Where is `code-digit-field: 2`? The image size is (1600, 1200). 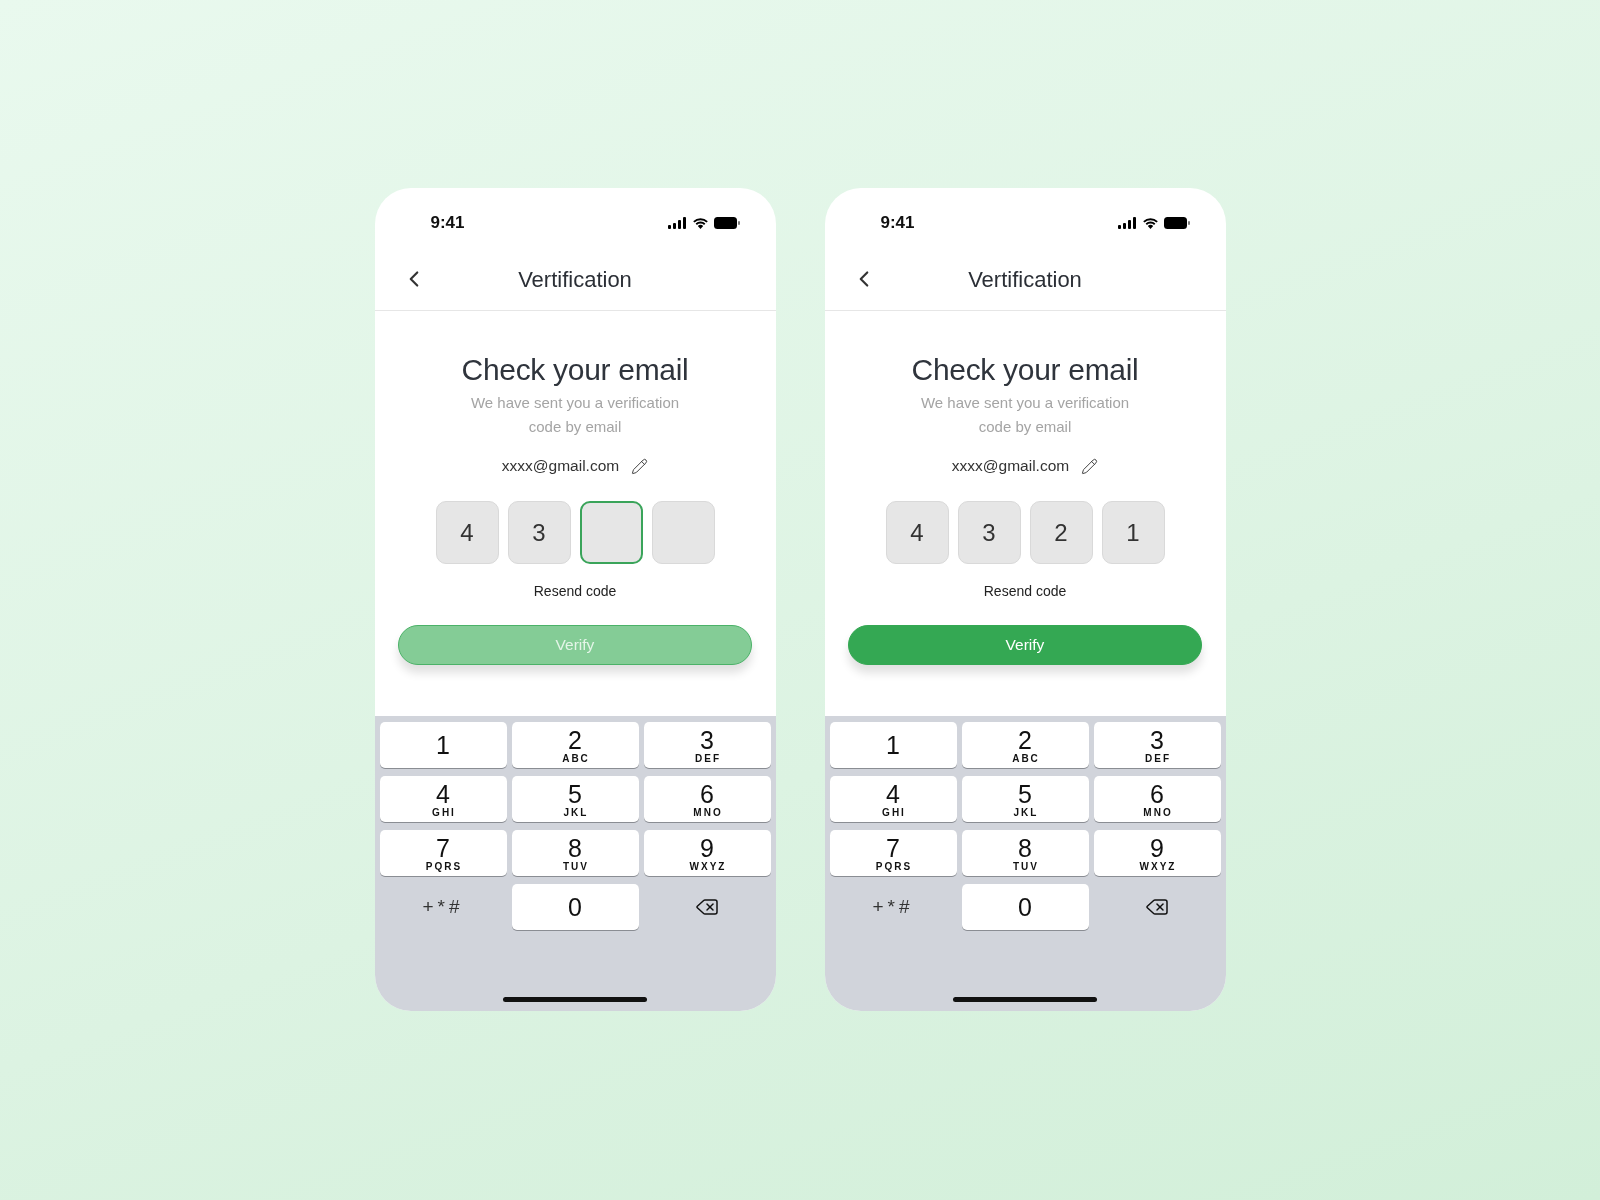
code-digit-field: 2 is located at coordinates (1061, 532).